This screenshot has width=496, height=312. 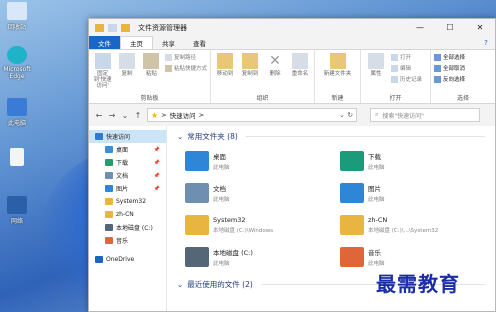 What do you see at coordinates (412, 224) in the screenshot?
I see `folder-tile: zh-CN 本地磁盘 (C:)\...\System32` at bounding box center [412, 224].